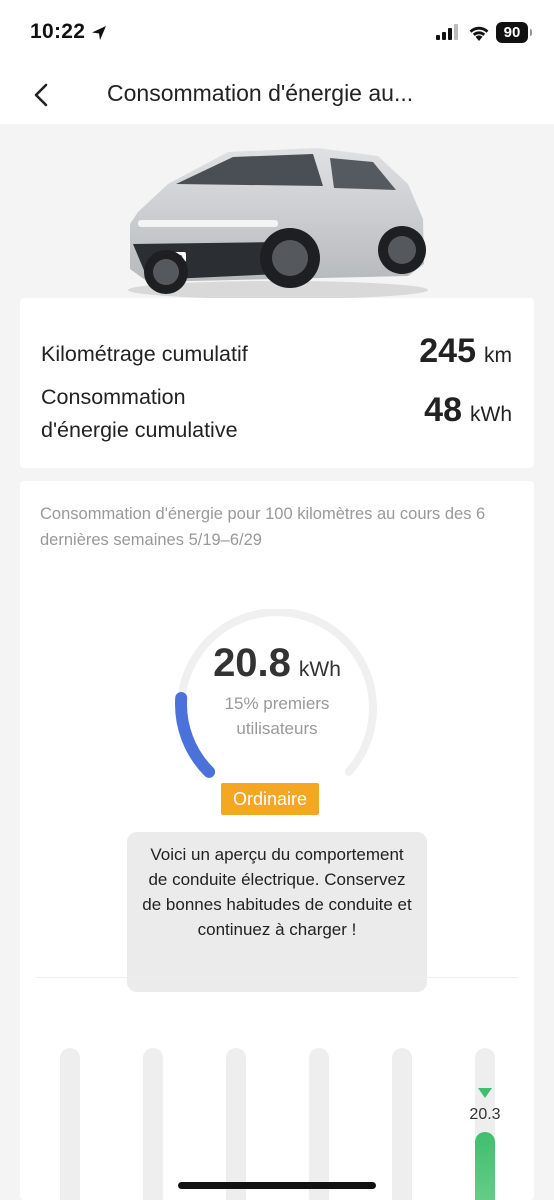 Image resolution: width=554 pixels, height=1200 pixels. Describe the element at coordinates (485, 1114) in the screenshot. I see `week-bar-value: 20.3` at that location.